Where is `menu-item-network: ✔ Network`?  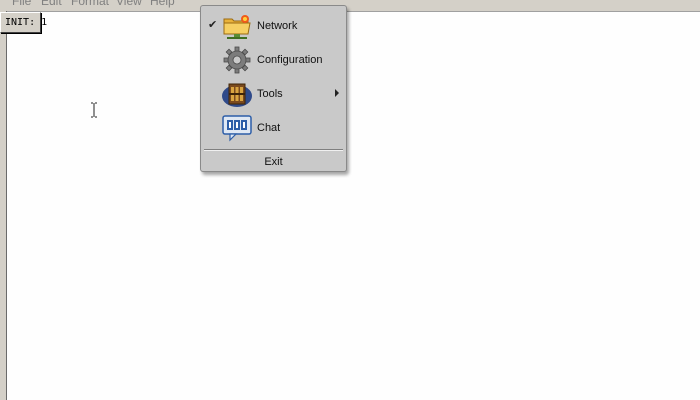
menu-item-network: ✔ Network is located at coordinates (273, 26).